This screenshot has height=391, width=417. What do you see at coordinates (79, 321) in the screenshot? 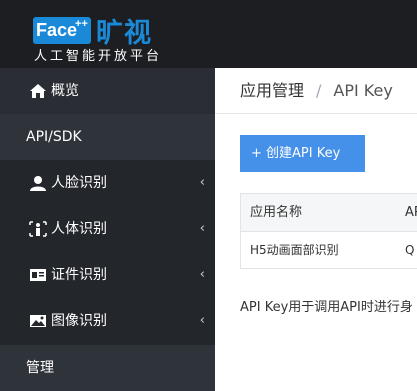
I see `sidebar-item-label: 图像识别` at bounding box center [79, 321].